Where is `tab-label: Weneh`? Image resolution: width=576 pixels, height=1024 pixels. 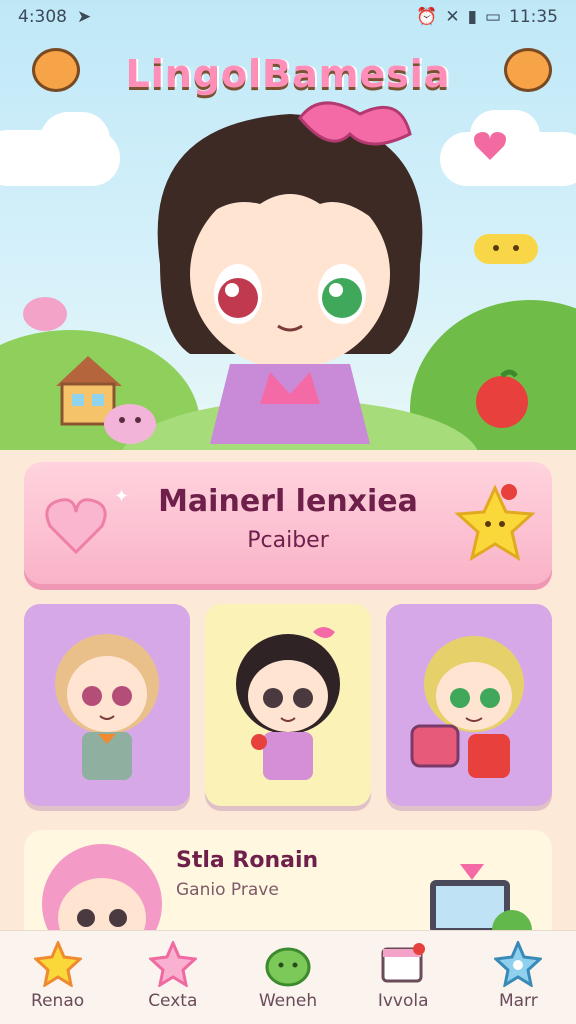 tab-label: Weneh is located at coordinates (288, 1001).